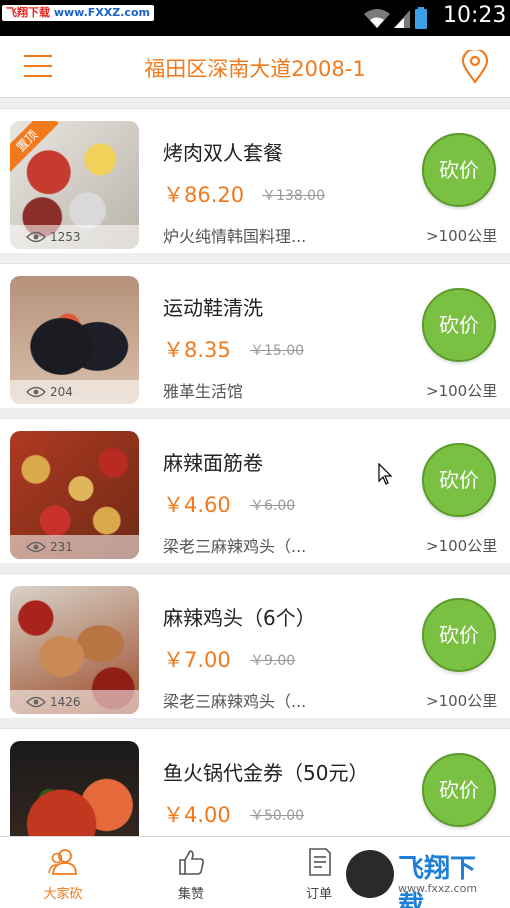 The width and height of the screenshot is (510, 908). I want to click on item-image: 231, so click(74, 495).